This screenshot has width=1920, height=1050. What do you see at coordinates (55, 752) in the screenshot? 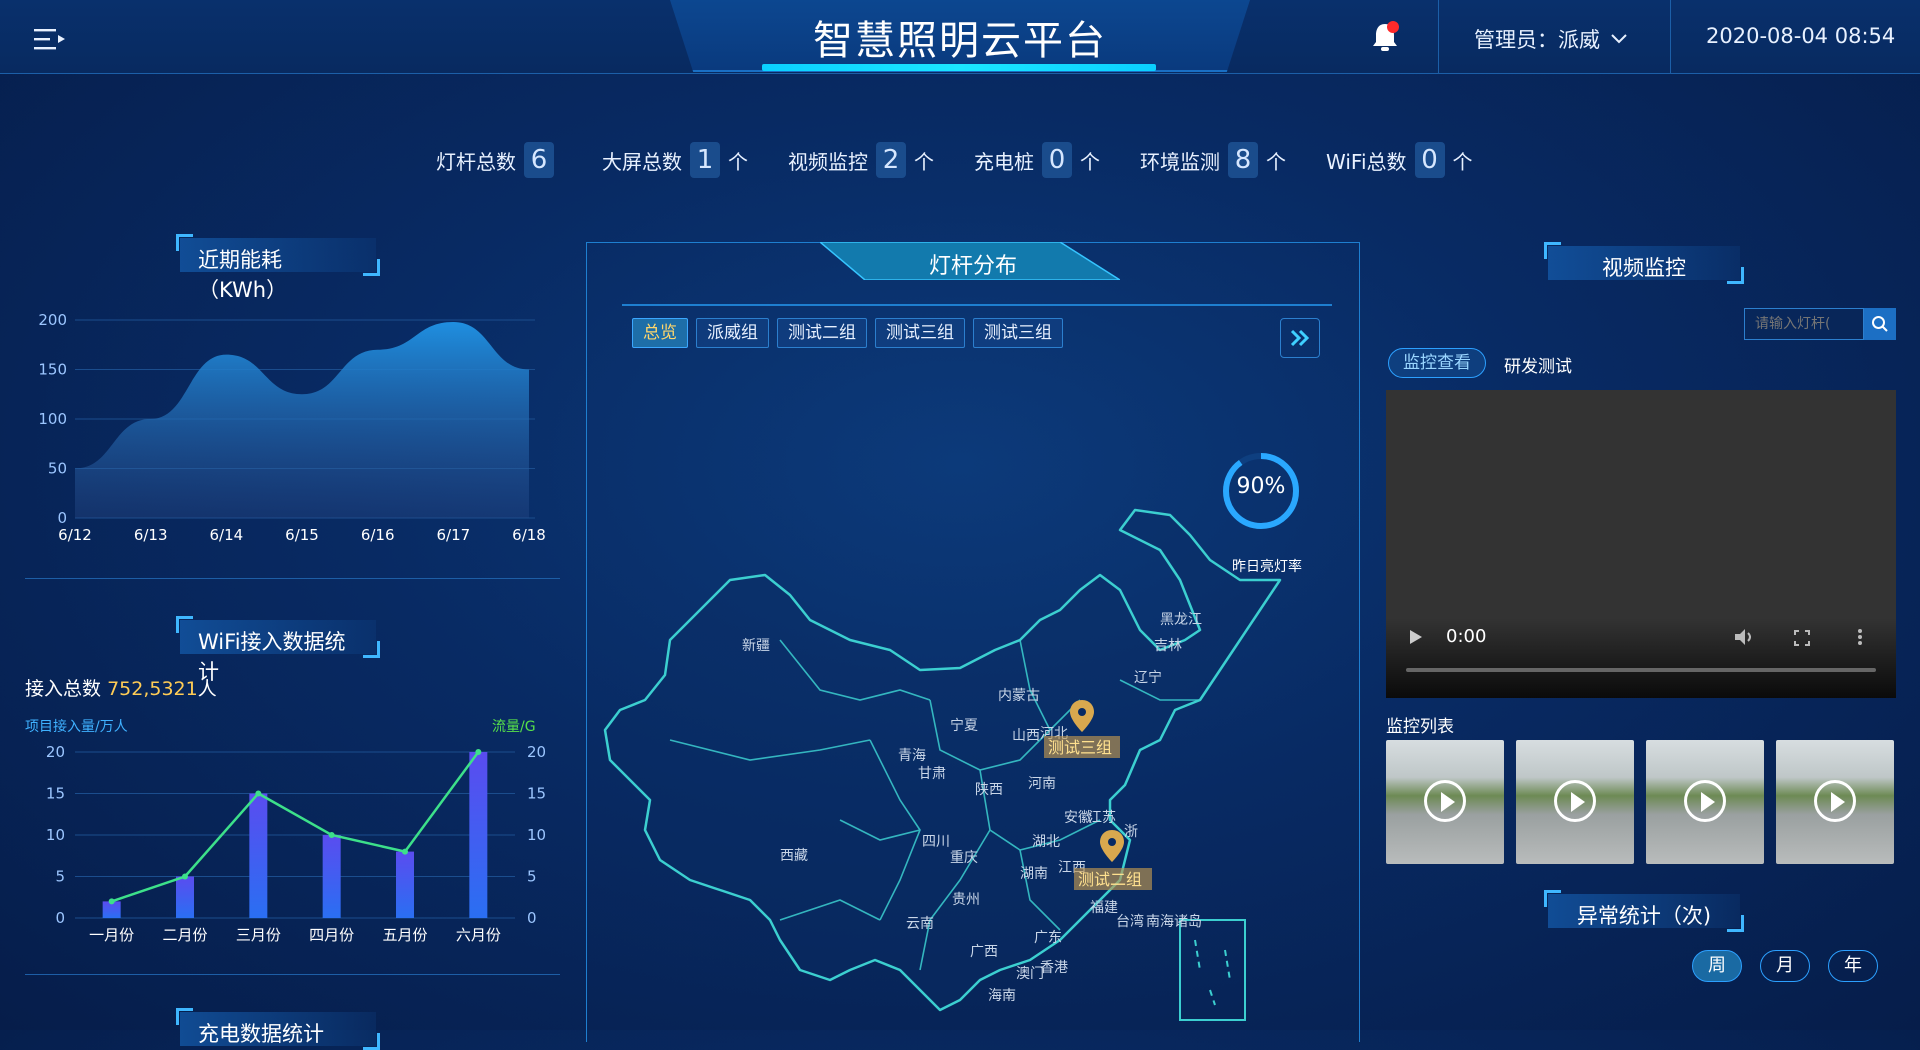
I see `y-tick-label: 20` at bounding box center [55, 752].